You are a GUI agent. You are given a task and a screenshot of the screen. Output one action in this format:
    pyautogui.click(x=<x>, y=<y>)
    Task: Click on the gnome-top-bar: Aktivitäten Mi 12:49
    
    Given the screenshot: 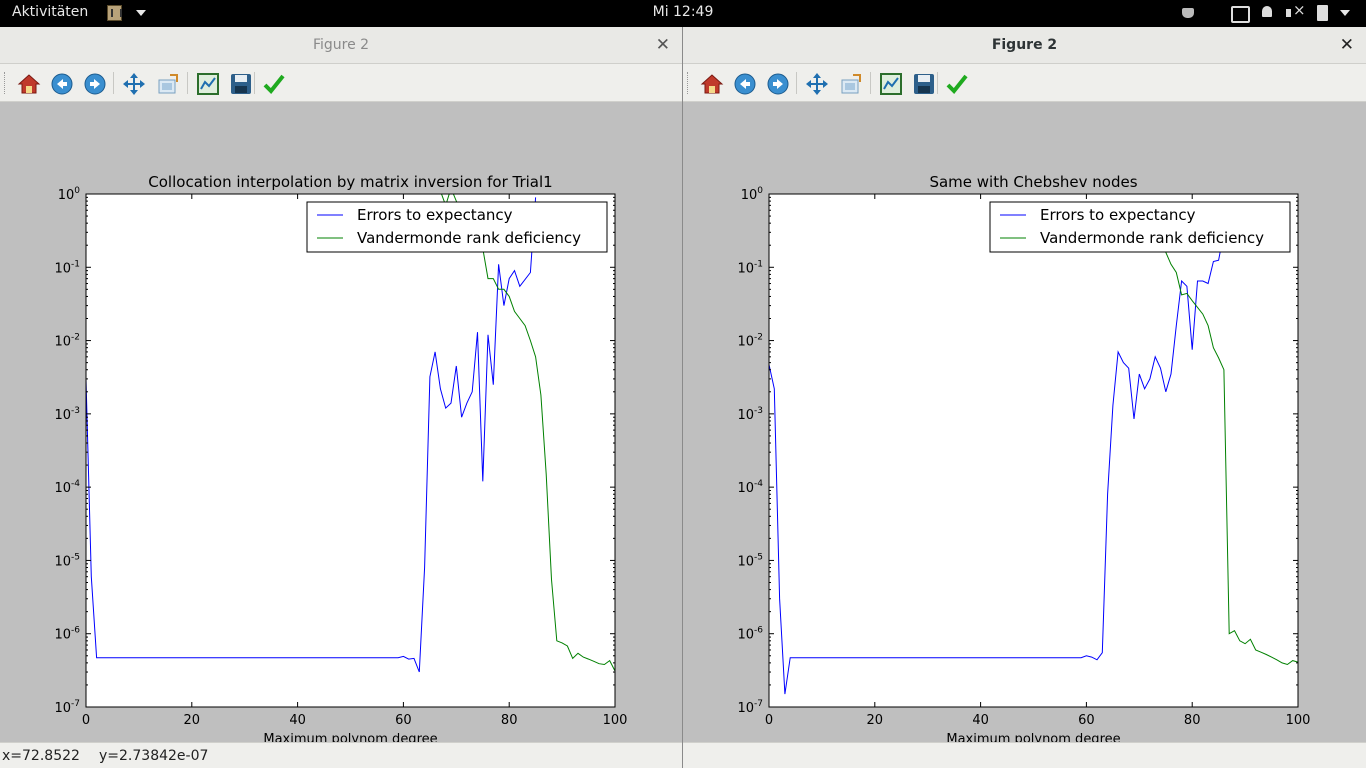 What is the action you would take?
    pyautogui.click(x=683, y=13)
    